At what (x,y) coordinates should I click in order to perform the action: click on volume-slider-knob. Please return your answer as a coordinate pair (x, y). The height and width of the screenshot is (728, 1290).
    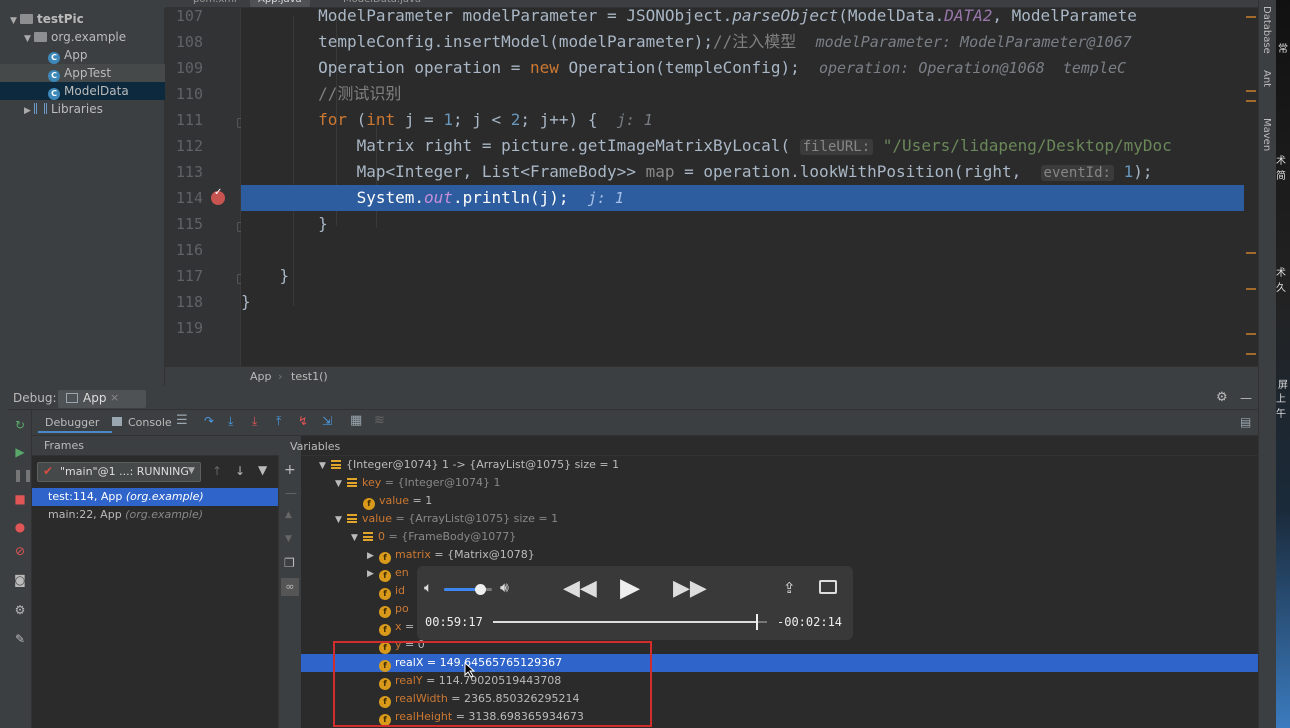
    Looking at the image, I should click on (480, 589).